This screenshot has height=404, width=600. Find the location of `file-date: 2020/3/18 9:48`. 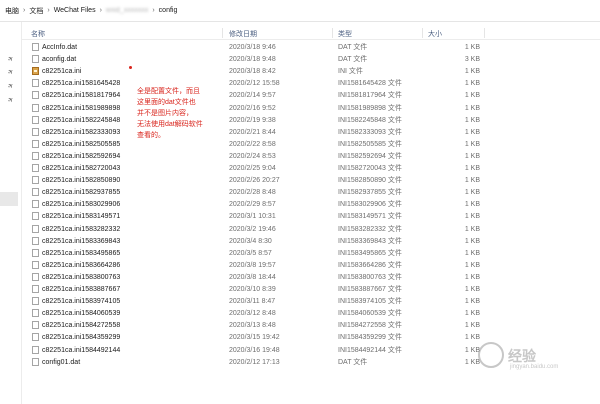

file-date: 2020/3/18 9:48 is located at coordinates (252, 60).